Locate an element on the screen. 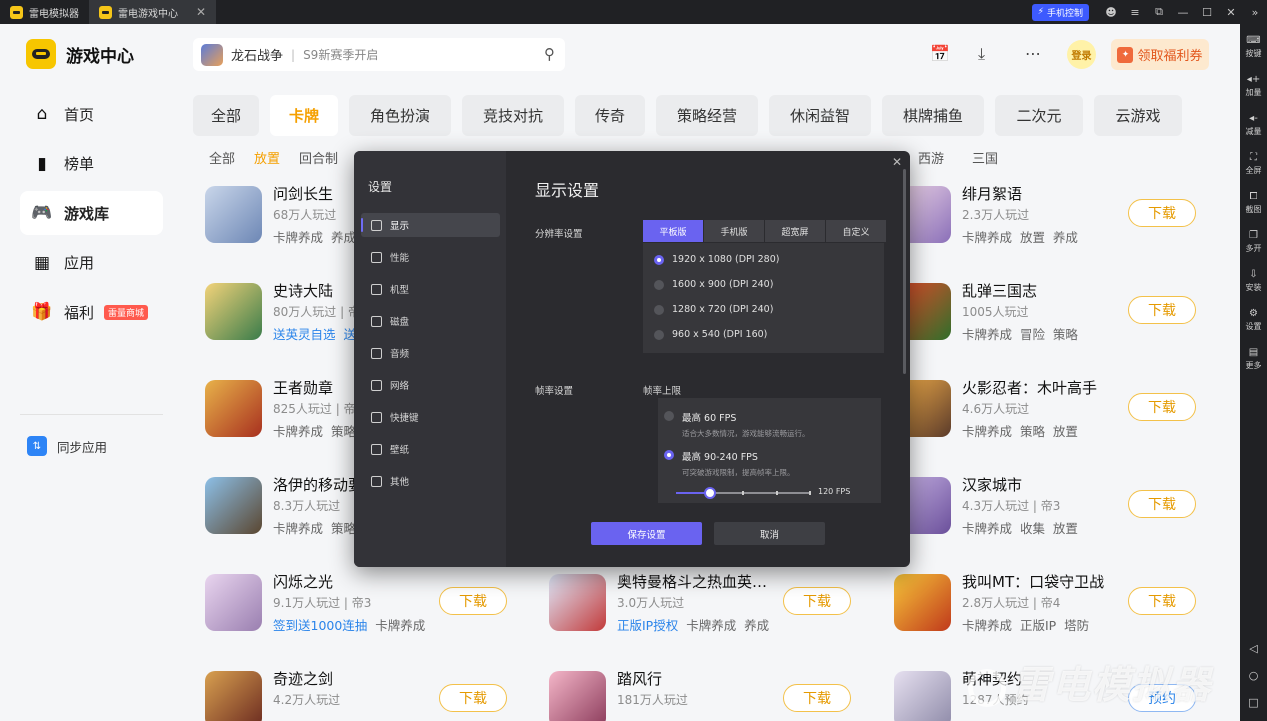 This screenshot has height=721, width=1267. settings-nav-display: 显示 is located at coordinates (430, 225).